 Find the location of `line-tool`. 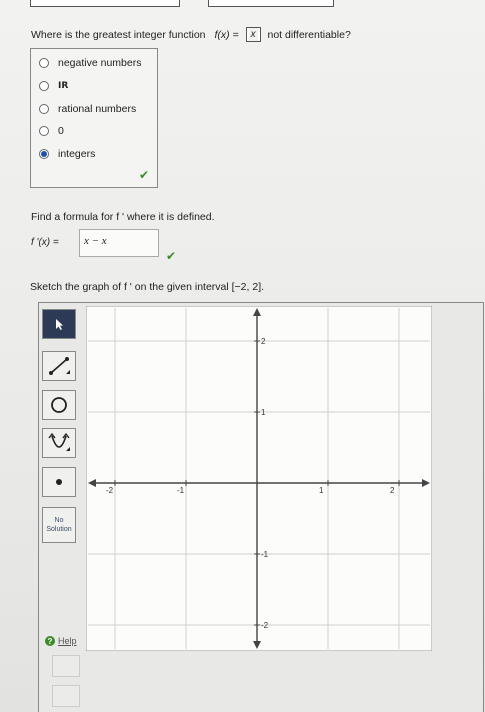

line-tool is located at coordinates (59, 366).